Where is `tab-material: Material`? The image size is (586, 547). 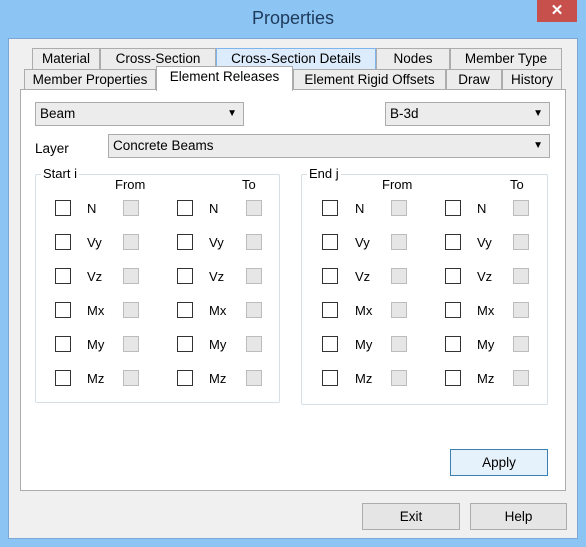
tab-material: Material is located at coordinates (66, 59).